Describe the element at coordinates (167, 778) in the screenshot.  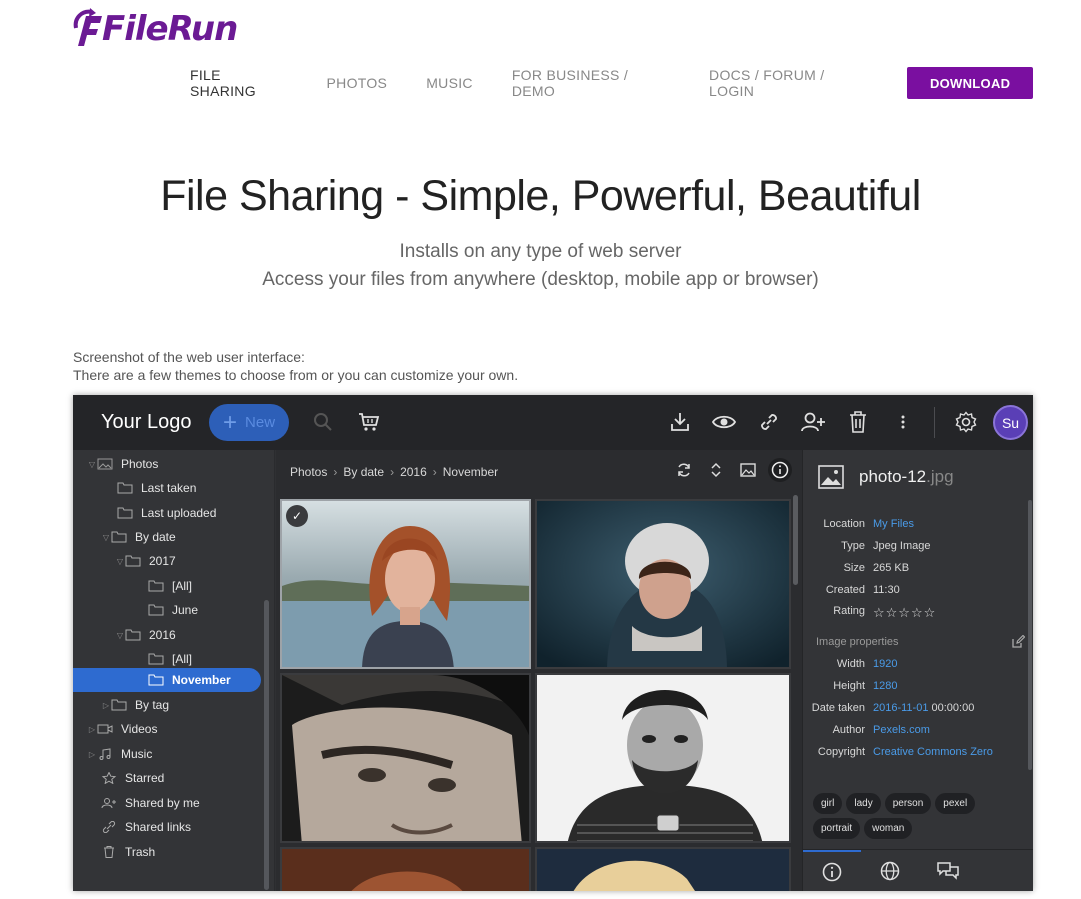
I see `tree-item-starred: Starred` at that location.